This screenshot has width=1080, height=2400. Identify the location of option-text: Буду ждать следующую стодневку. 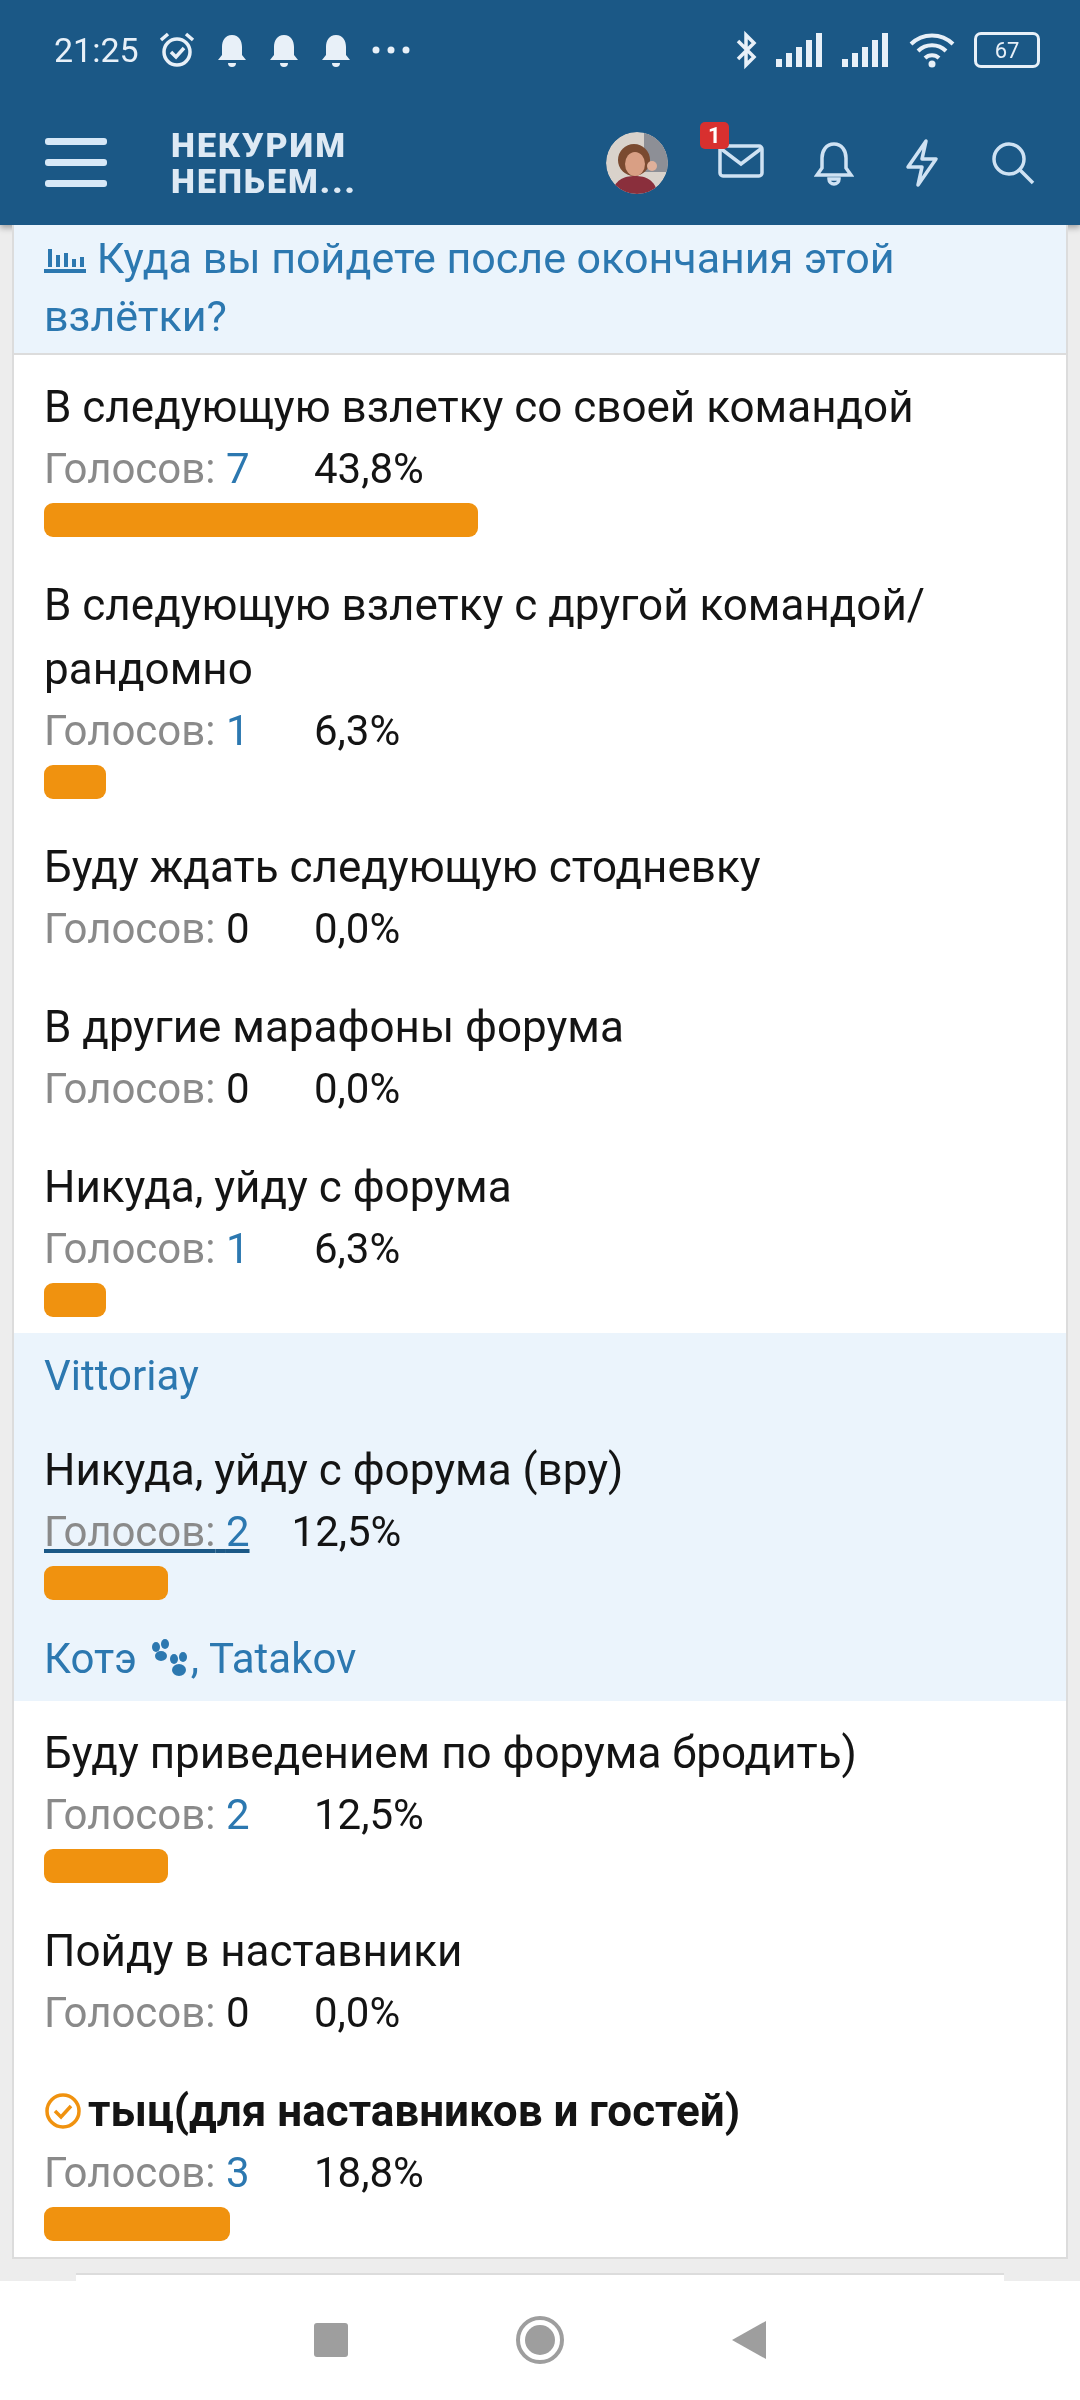
(402, 867).